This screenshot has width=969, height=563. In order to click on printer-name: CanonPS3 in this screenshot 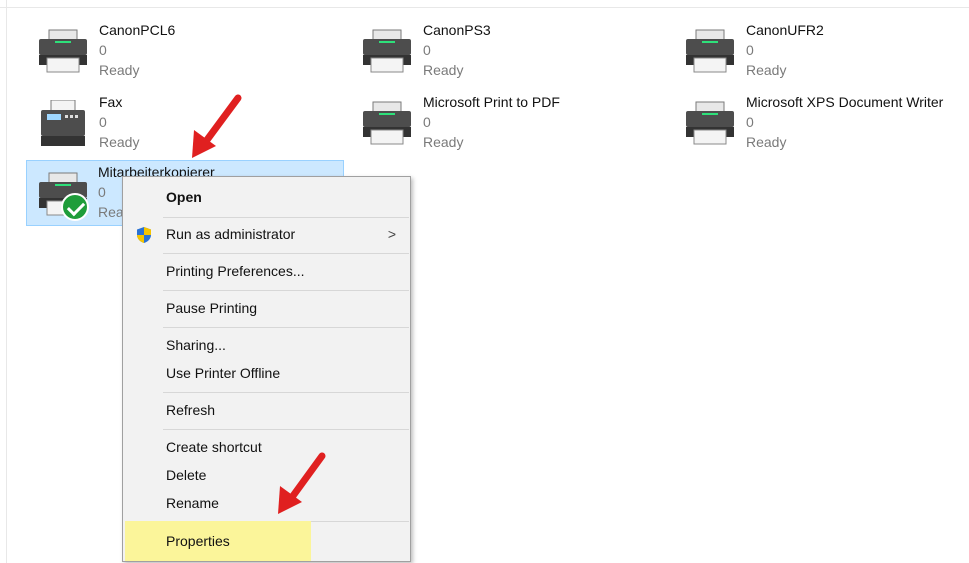, I will do `click(457, 30)`.